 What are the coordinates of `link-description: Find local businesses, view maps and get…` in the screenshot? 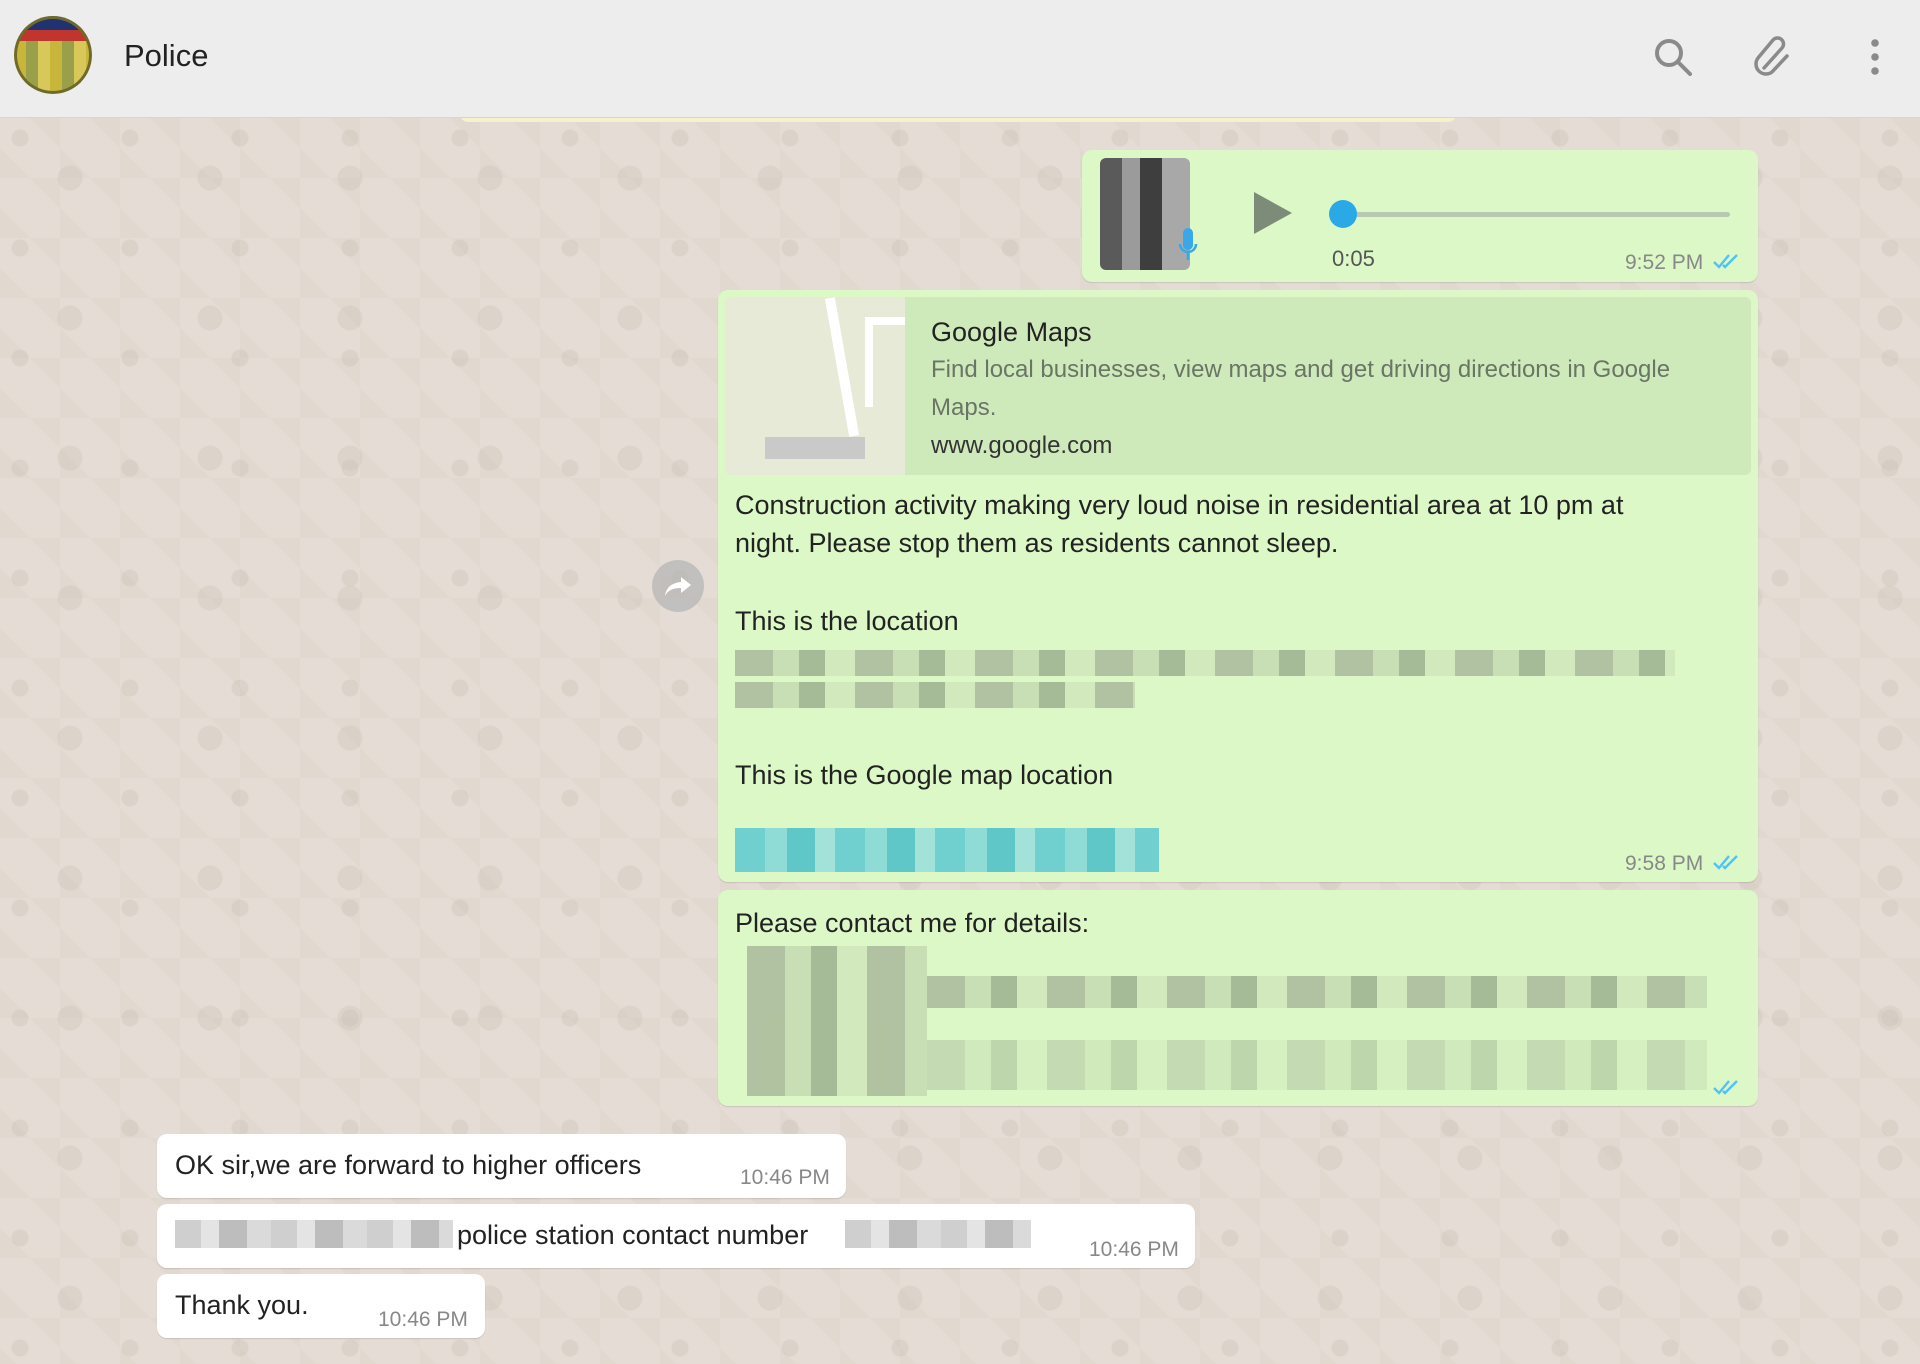 It's located at (1301, 369).